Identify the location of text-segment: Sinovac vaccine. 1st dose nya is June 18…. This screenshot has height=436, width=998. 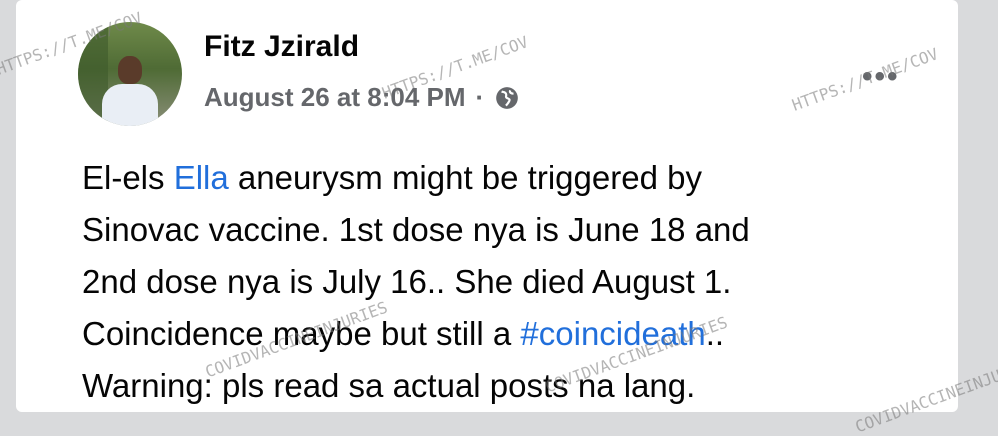
(416, 229).